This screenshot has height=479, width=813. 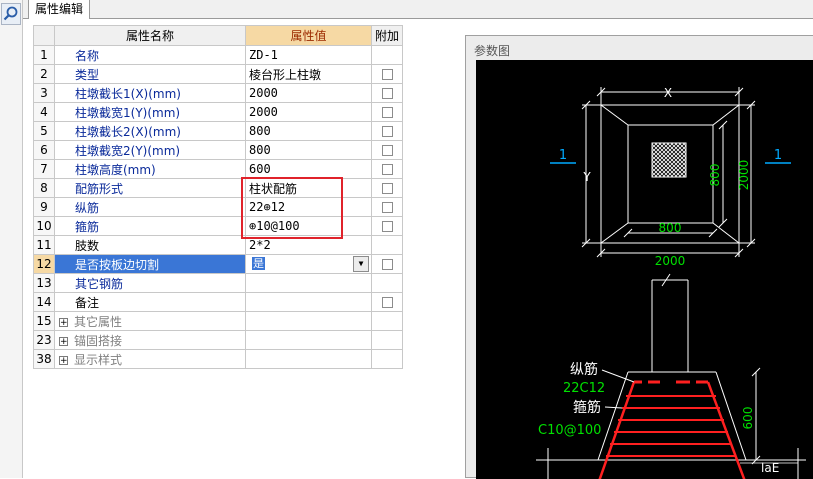 I want to click on table-row: 3 柱墩截长1(X)(mm) 2000, so click(x=218, y=93).